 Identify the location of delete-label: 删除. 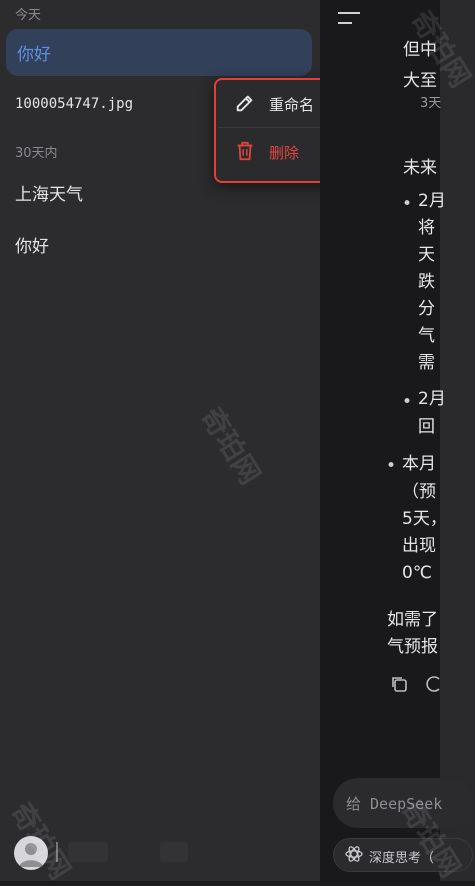
(284, 152).